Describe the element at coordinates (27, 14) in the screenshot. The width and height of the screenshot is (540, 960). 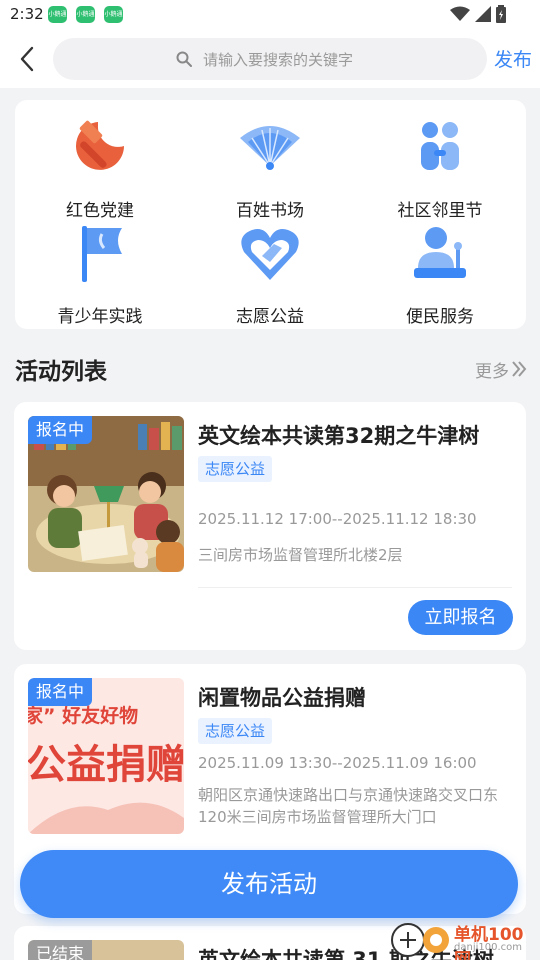
I see `status-time: 2:32` at that location.